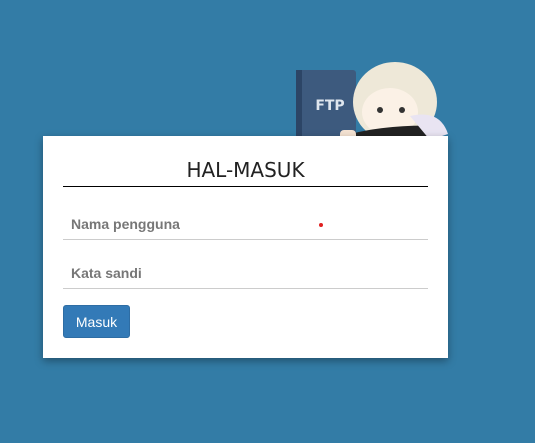 The height and width of the screenshot is (443, 535). I want to click on page-title: HAL-MASUK, so click(245, 171).